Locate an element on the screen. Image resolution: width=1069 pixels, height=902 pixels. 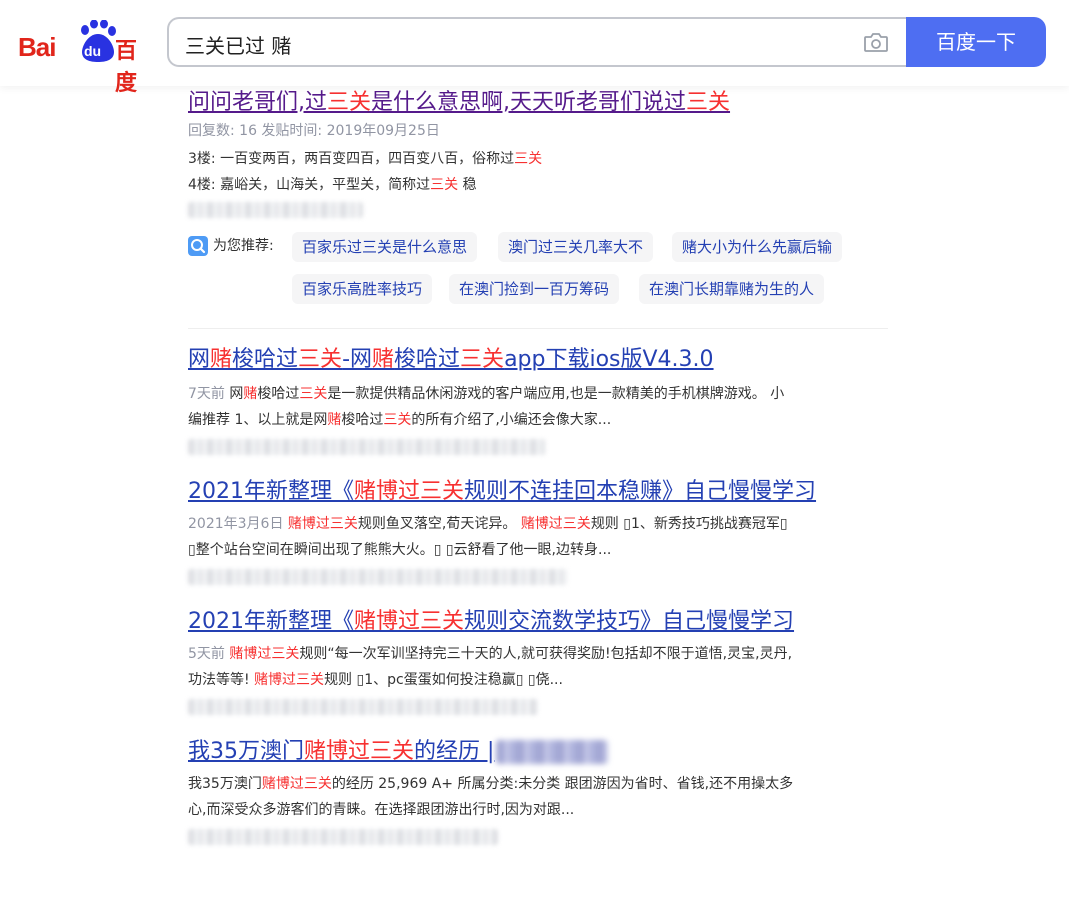
search-suggest-icon is located at coordinates (198, 246).